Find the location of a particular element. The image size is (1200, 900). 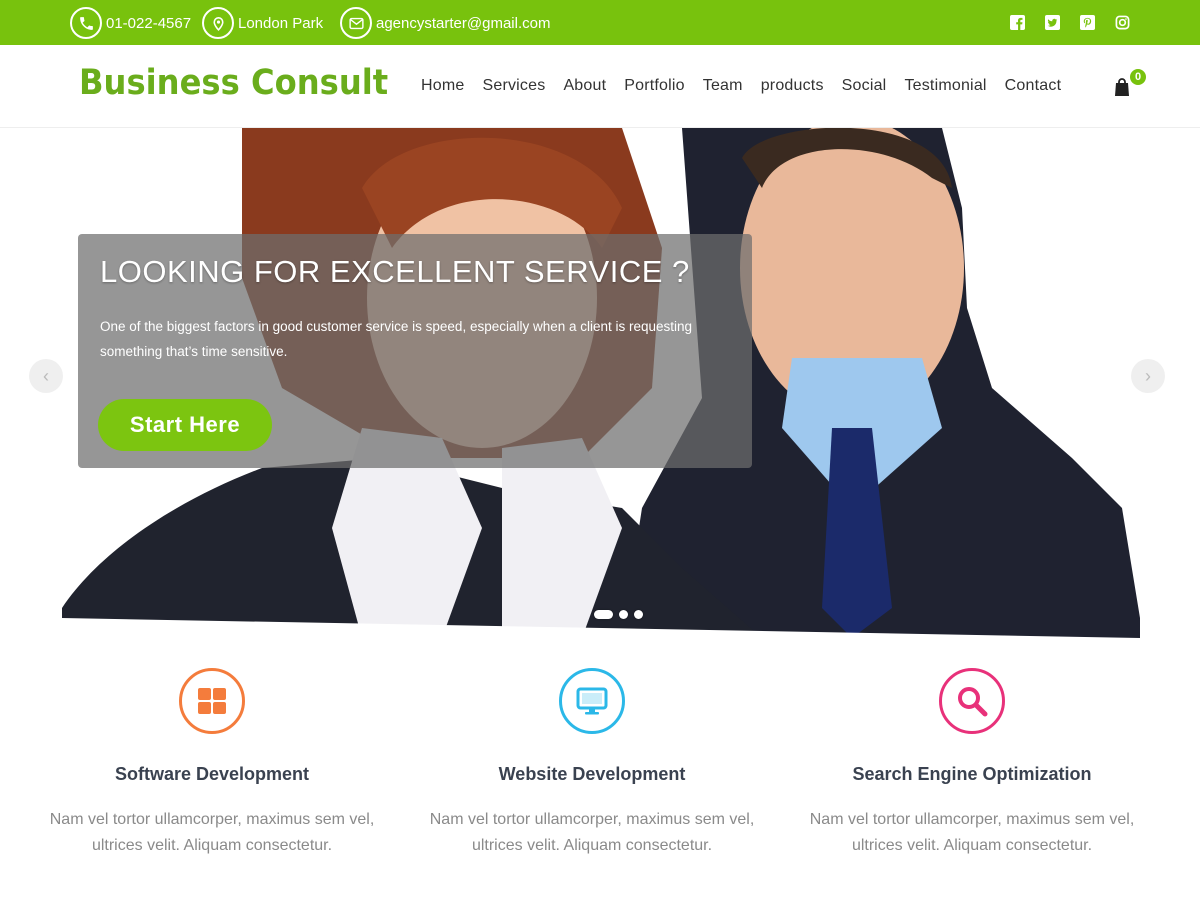

slider-prev-button: ‹ is located at coordinates (46, 376).